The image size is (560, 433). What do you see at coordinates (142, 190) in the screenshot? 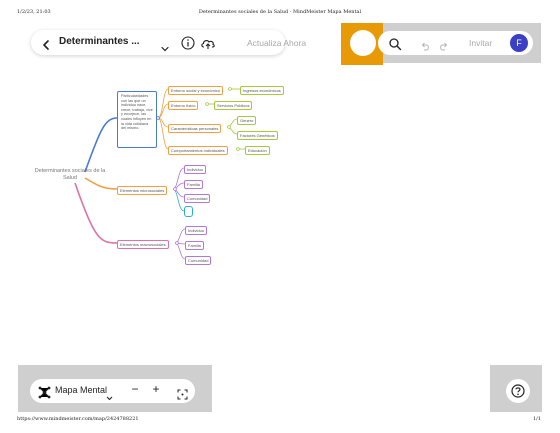
I see `mindmap-node-microsociales: Elementos microsociales` at bounding box center [142, 190].